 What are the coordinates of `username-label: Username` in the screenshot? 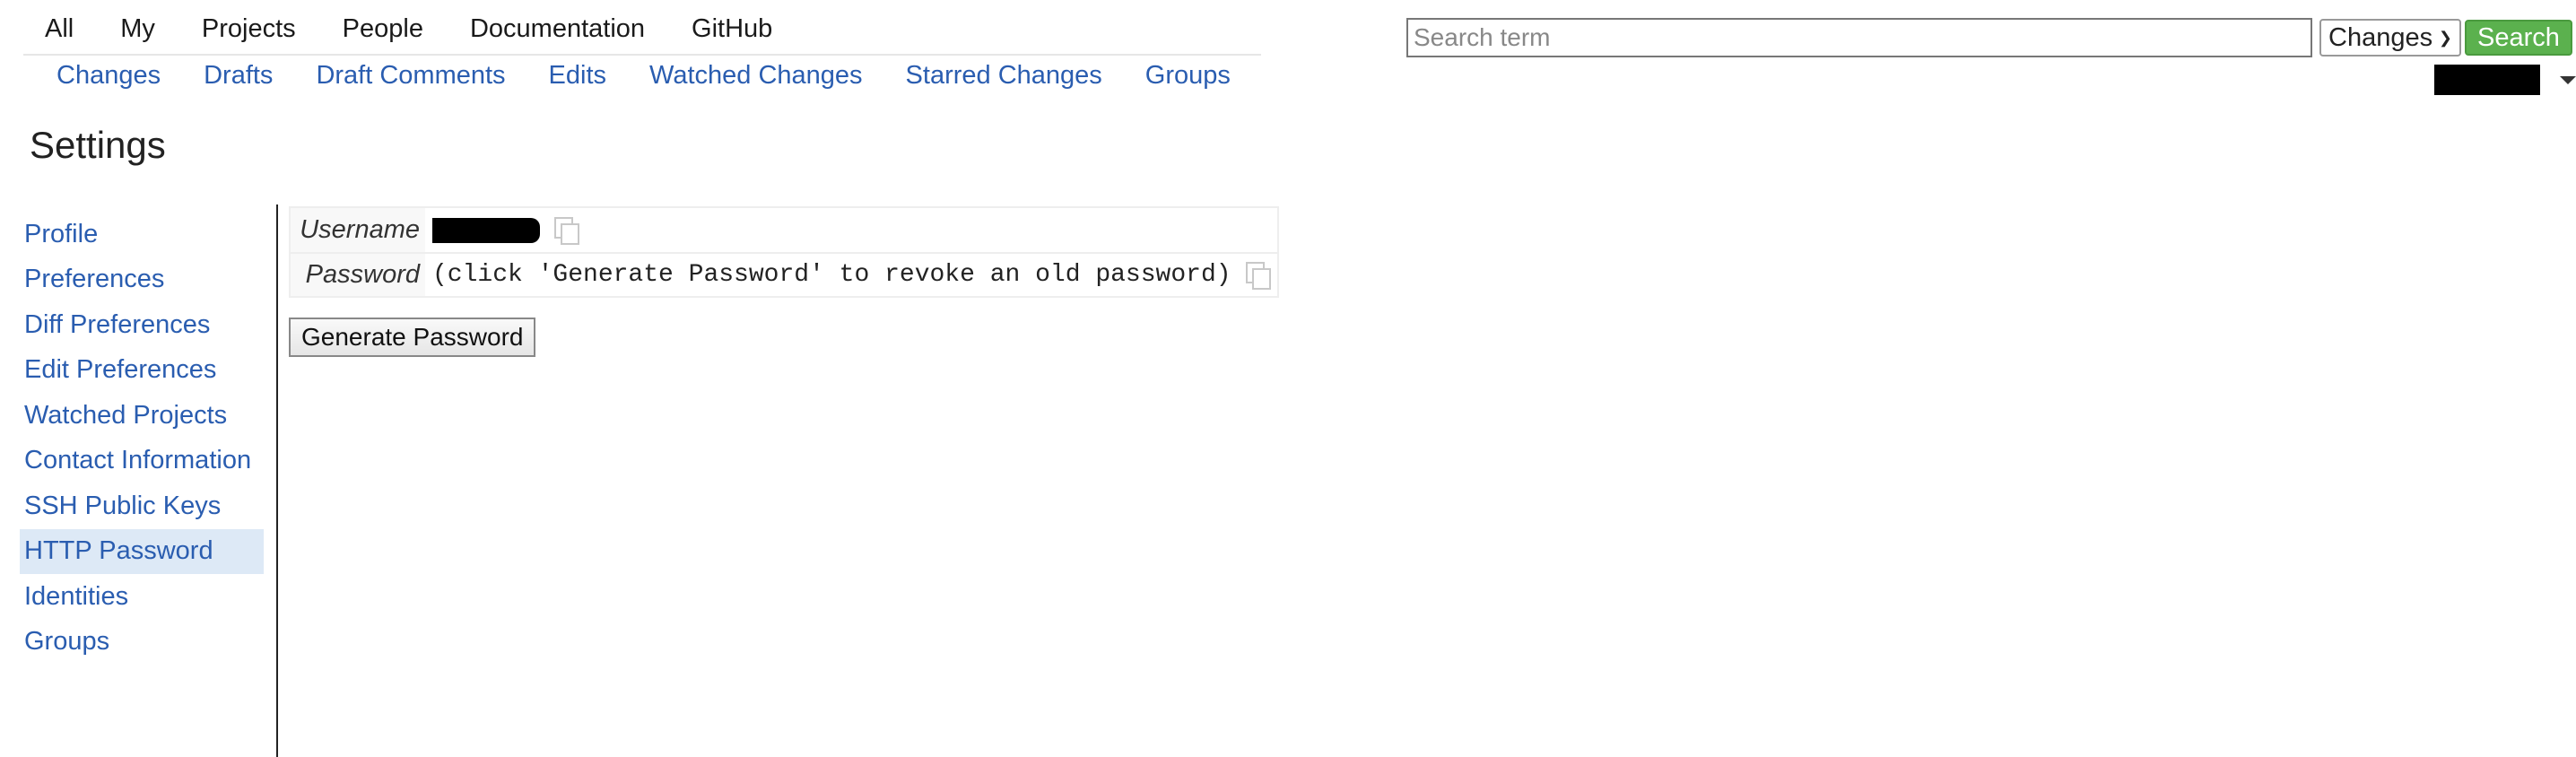 It's located at (360, 229).